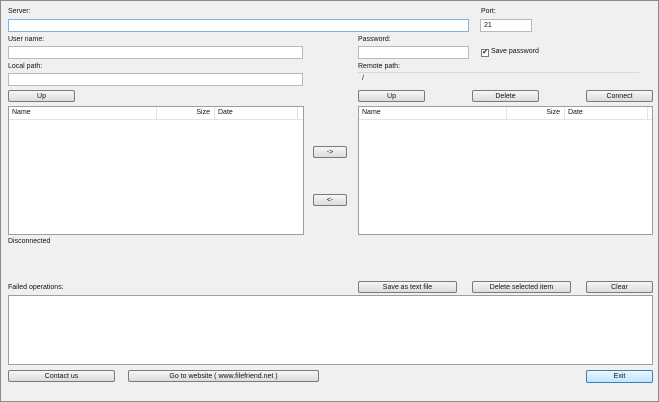  I want to click on download-button: <-, so click(330, 200).